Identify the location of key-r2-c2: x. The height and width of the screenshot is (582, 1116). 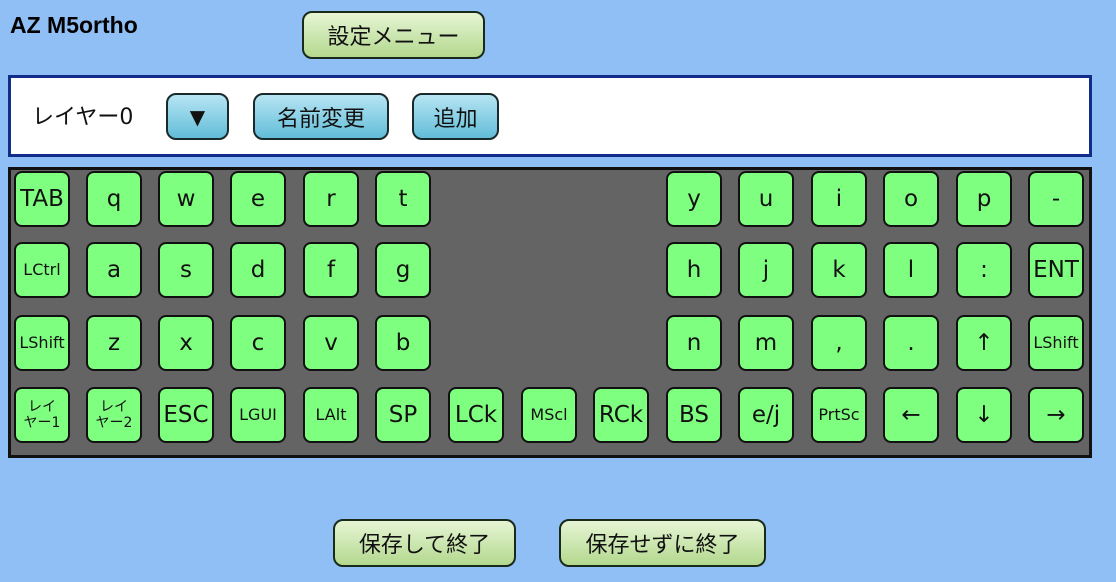
(186, 343).